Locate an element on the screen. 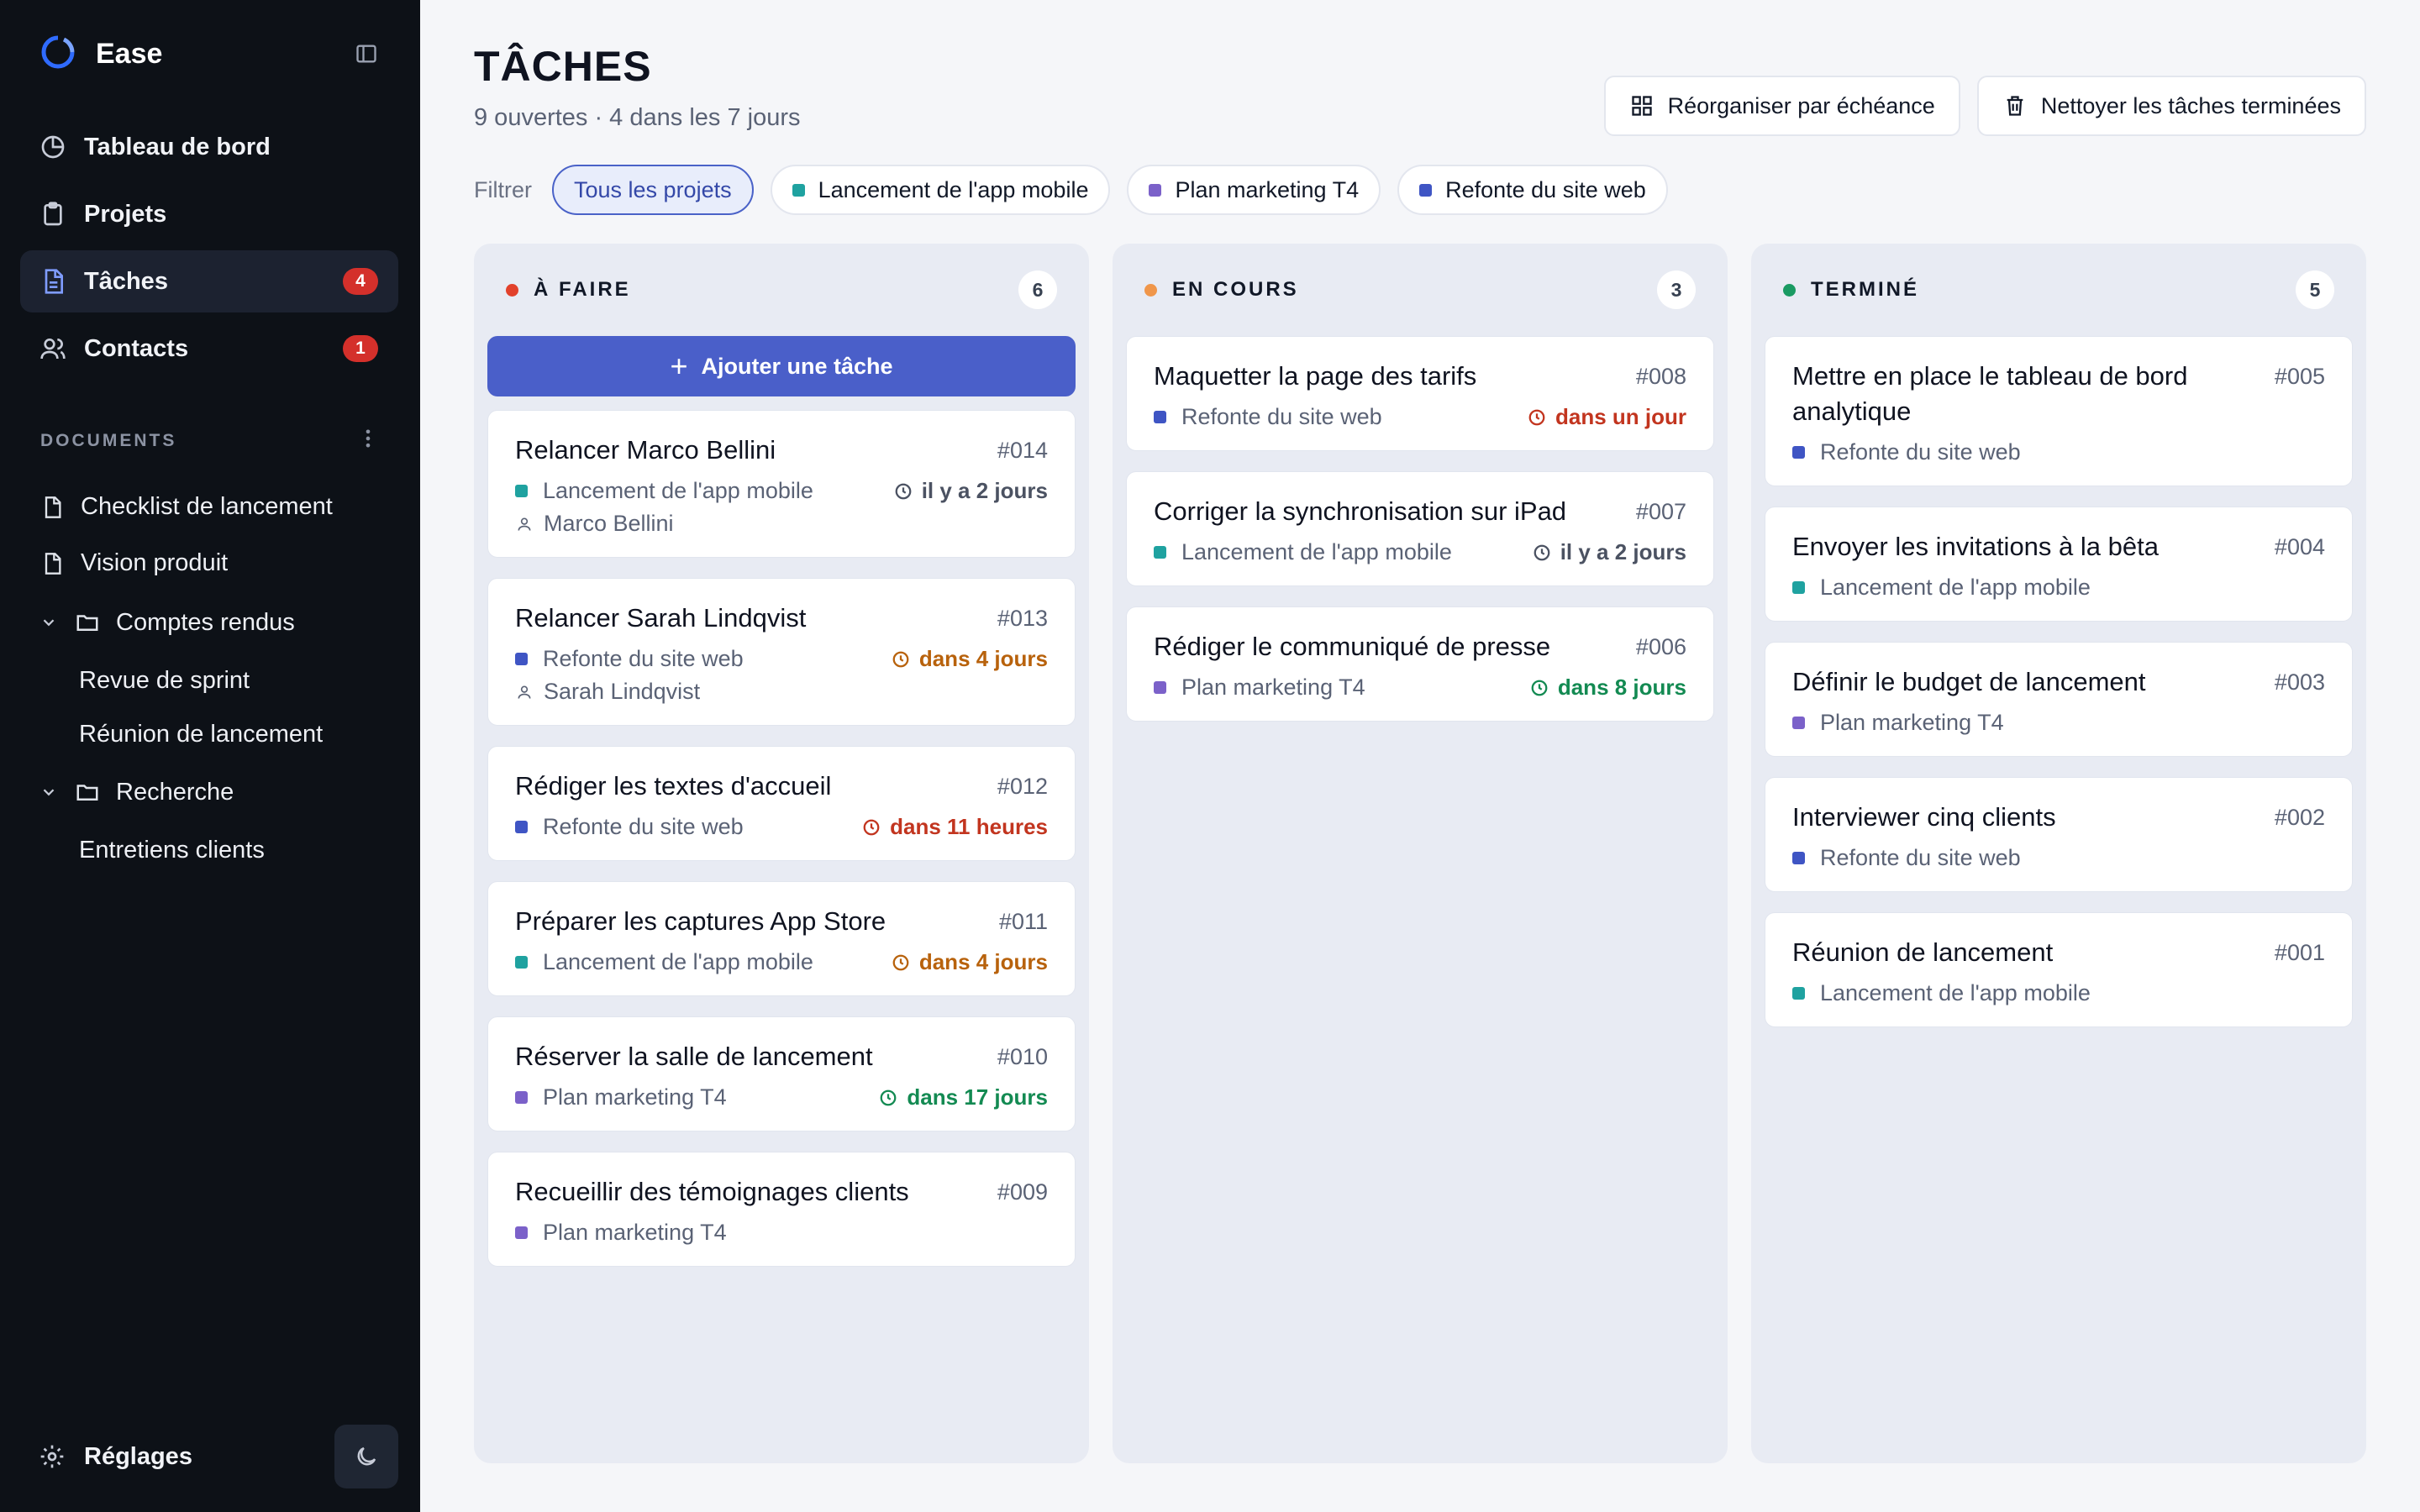 Image resolution: width=2420 pixels, height=1512 pixels. task-id: #013 is located at coordinates (1022, 618).